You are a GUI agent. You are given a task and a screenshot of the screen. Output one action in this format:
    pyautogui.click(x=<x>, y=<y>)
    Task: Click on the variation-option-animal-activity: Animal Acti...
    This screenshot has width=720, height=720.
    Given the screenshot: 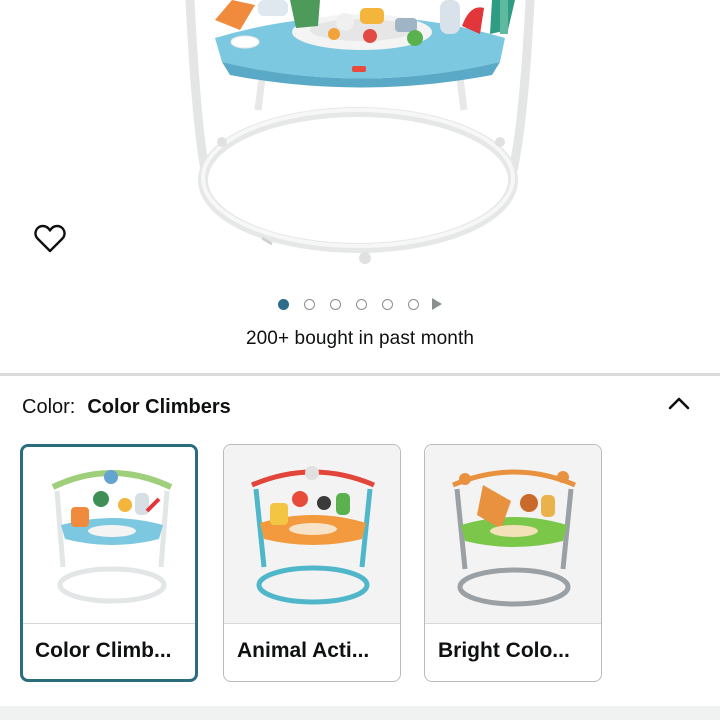 What is the action you would take?
    pyautogui.click(x=312, y=563)
    